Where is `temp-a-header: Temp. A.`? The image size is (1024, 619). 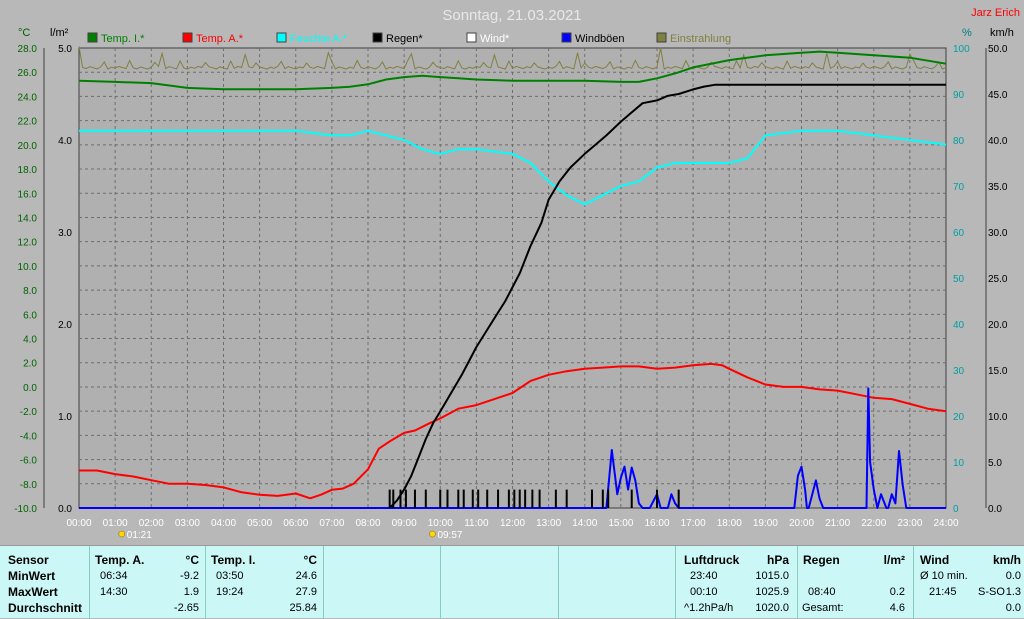
temp-a-header: Temp. A. is located at coordinates (120, 560).